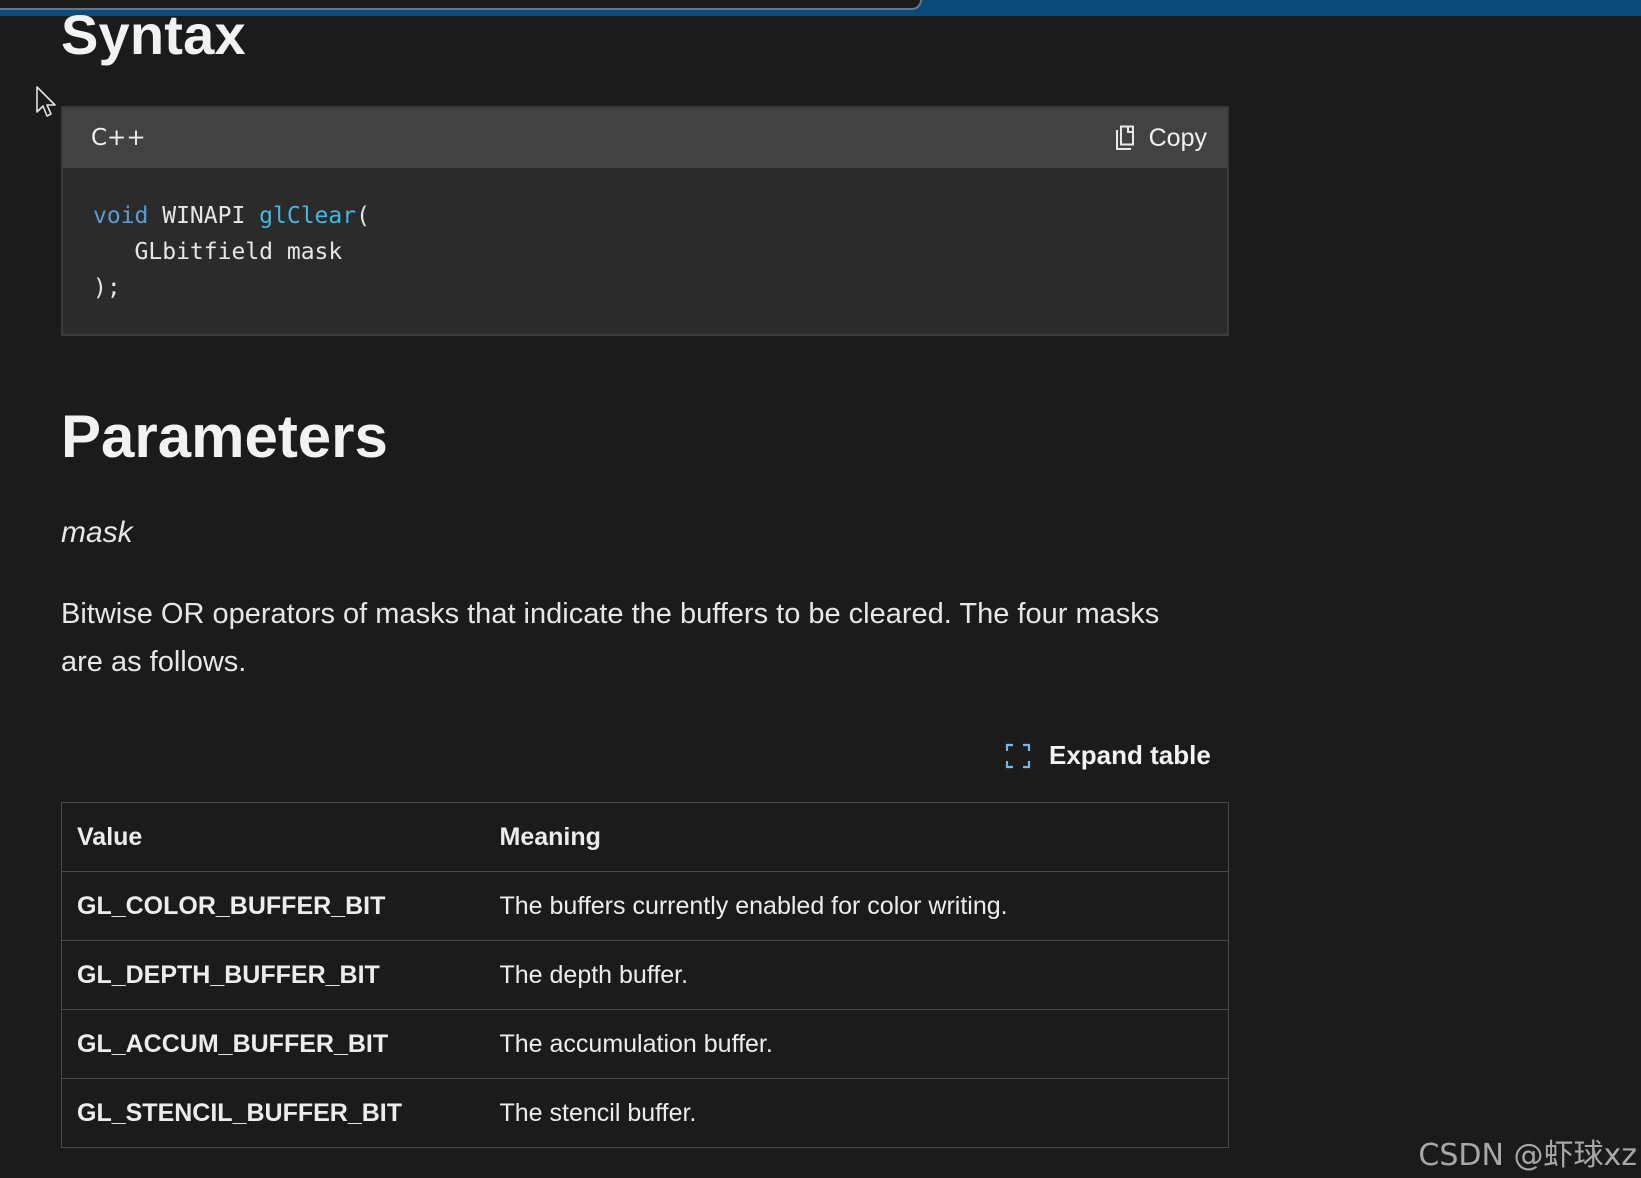 The height and width of the screenshot is (1178, 1641). I want to click on table-cell-value: GL_DEPTH_BUFFER_BIT, so click(273, 975).